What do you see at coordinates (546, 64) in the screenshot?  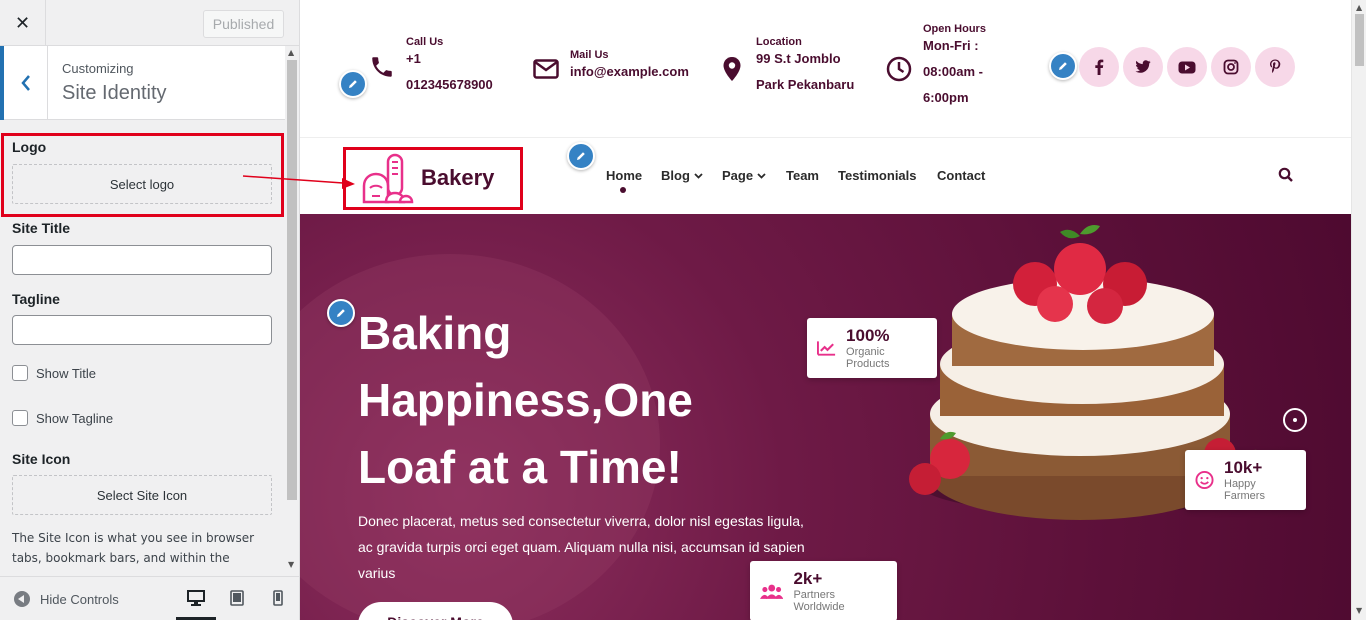 I see `mail-icon` at bounding box center [546, 64].